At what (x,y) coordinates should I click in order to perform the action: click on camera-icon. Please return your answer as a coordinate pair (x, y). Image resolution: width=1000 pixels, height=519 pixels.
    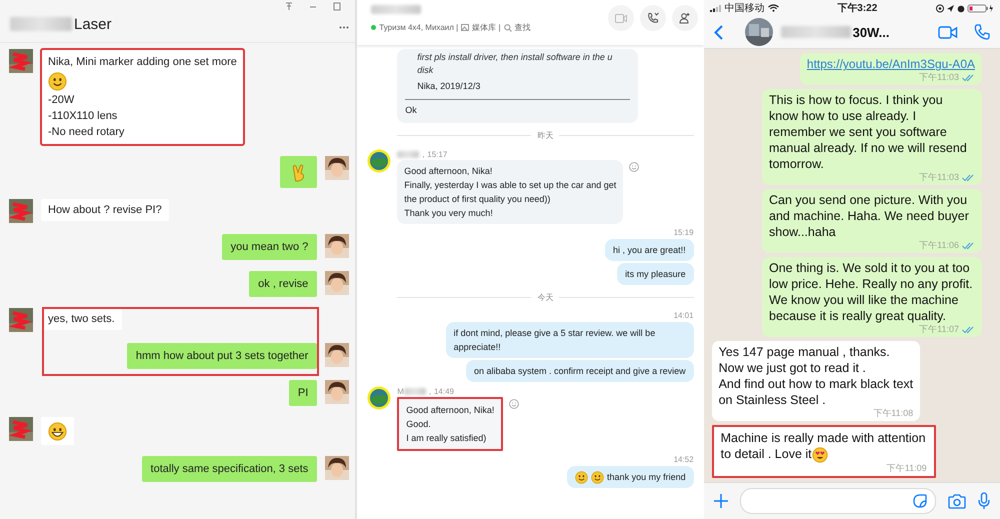
    Looking at the image, I should click on (957, 501).